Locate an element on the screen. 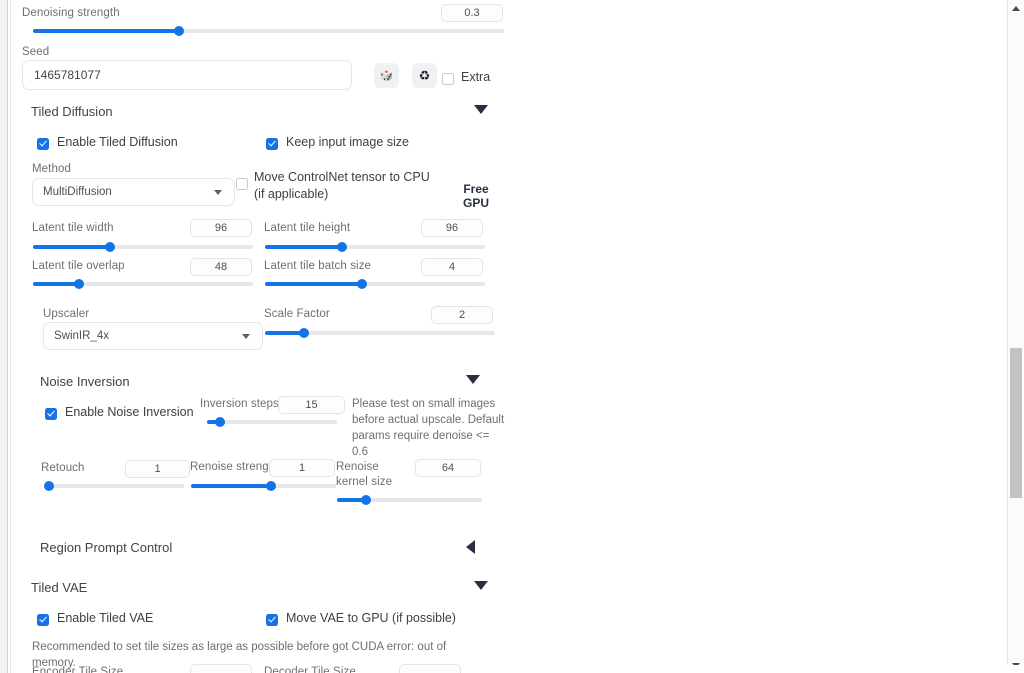  free-gpu-label-line1: Free is located at coordinates (476, 189).